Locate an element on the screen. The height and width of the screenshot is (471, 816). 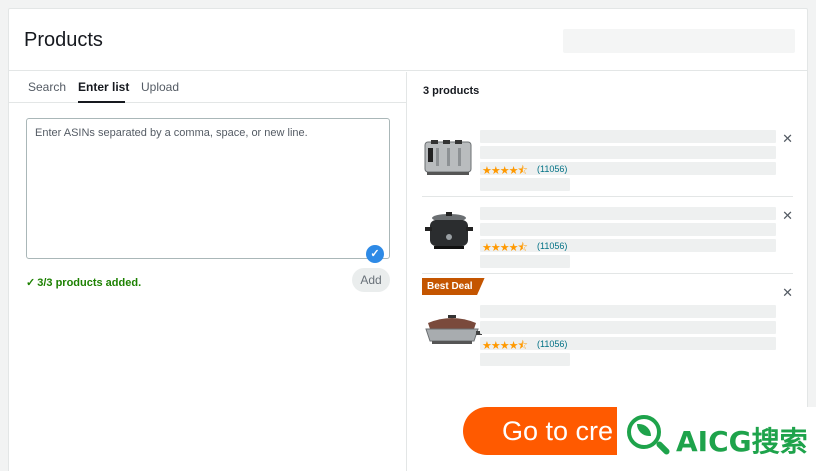
electric-skillet-icon is located at coordinates (453, 329).